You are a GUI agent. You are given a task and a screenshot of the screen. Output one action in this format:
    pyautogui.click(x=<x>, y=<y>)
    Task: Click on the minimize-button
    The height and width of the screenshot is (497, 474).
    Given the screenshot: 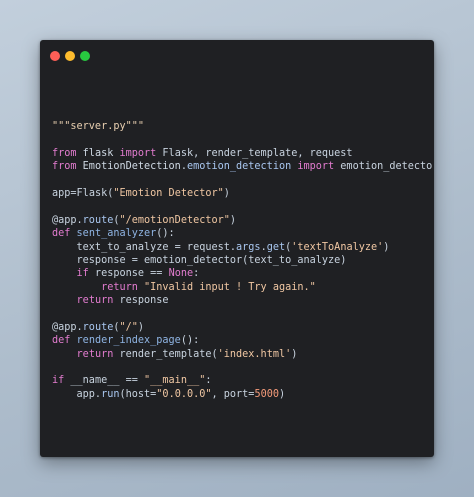 What is the action you would take?
    pyautogui.click(x=70, y=56)
    